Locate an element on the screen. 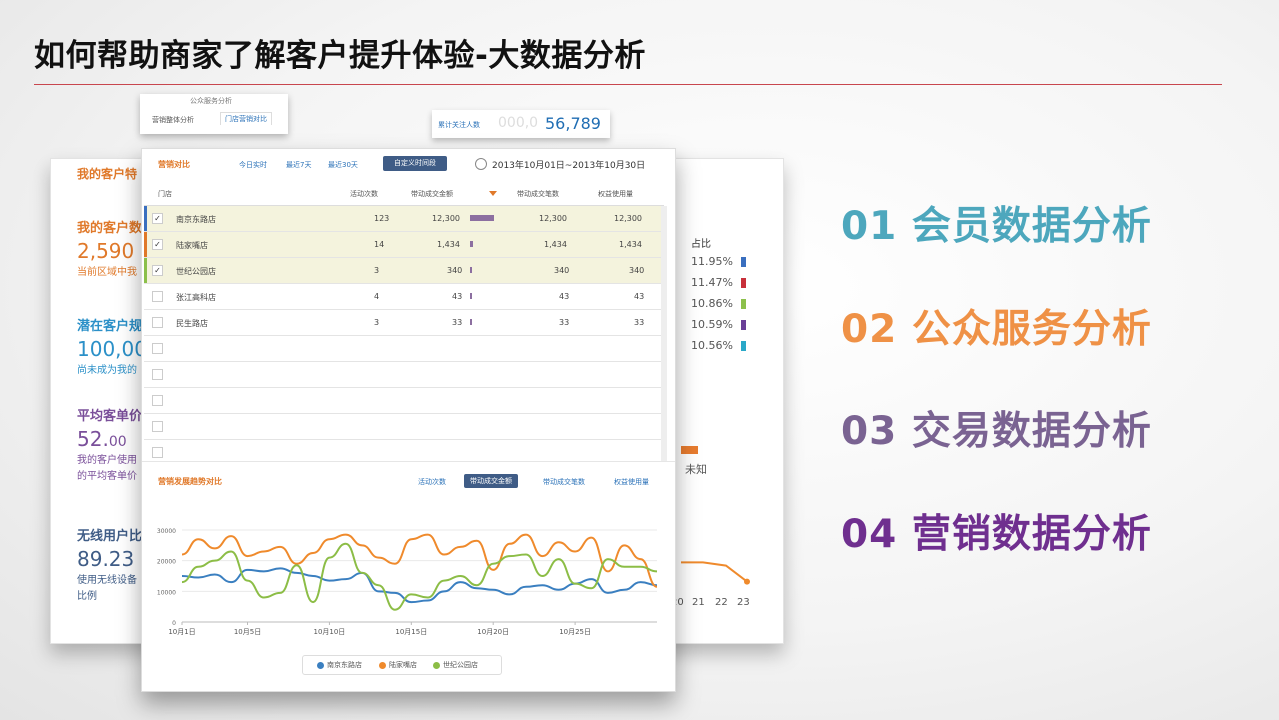  orders-cell: 340 is located at coordinates (562, 270).